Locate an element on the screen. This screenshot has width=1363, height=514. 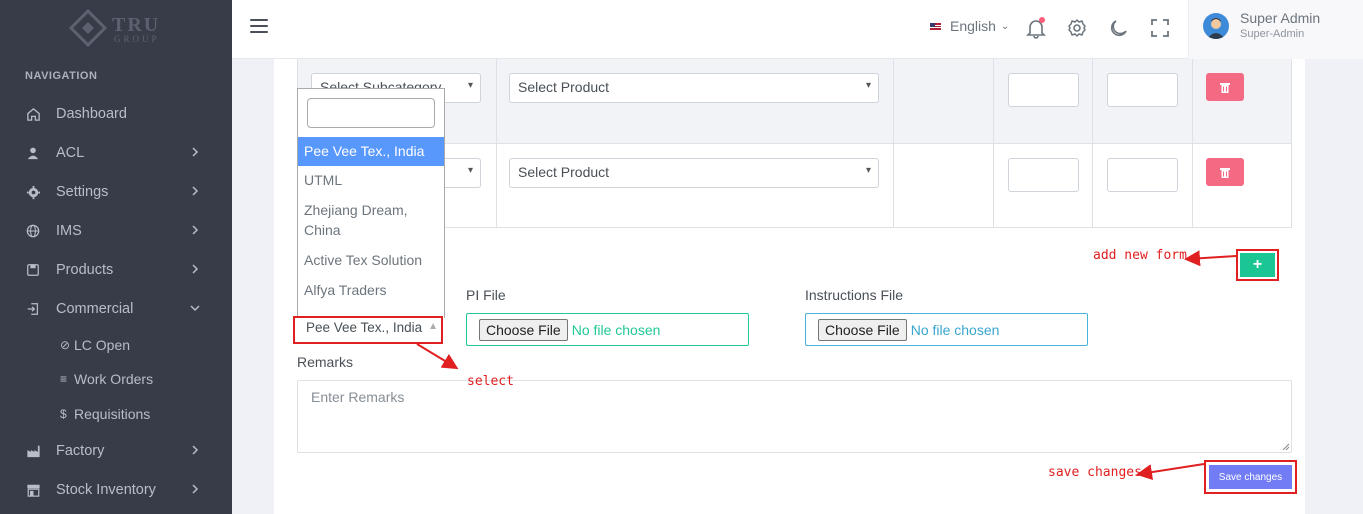
subcategory-select is located at coordinates (460, 173).